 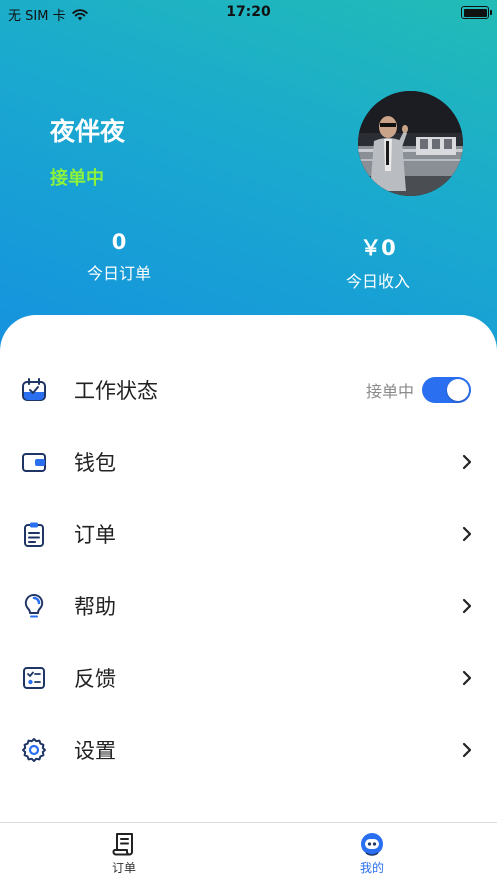 I want to click on gear-icon, so click(x=34, y=750).